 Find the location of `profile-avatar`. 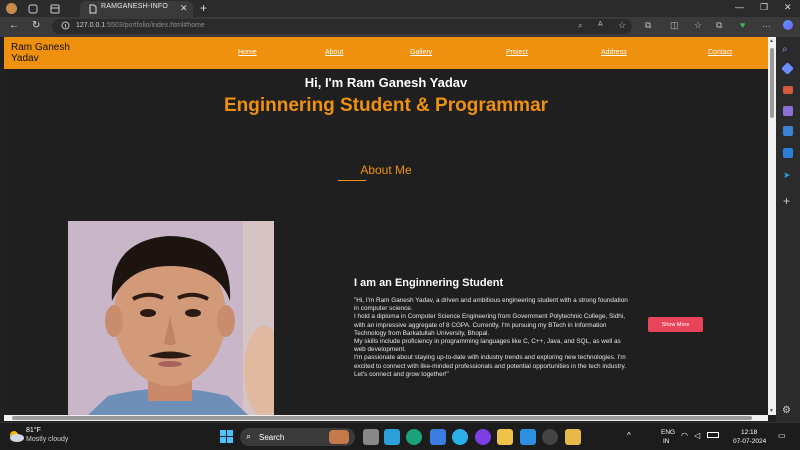

profile-avatar is located at coordinates (11, 8).